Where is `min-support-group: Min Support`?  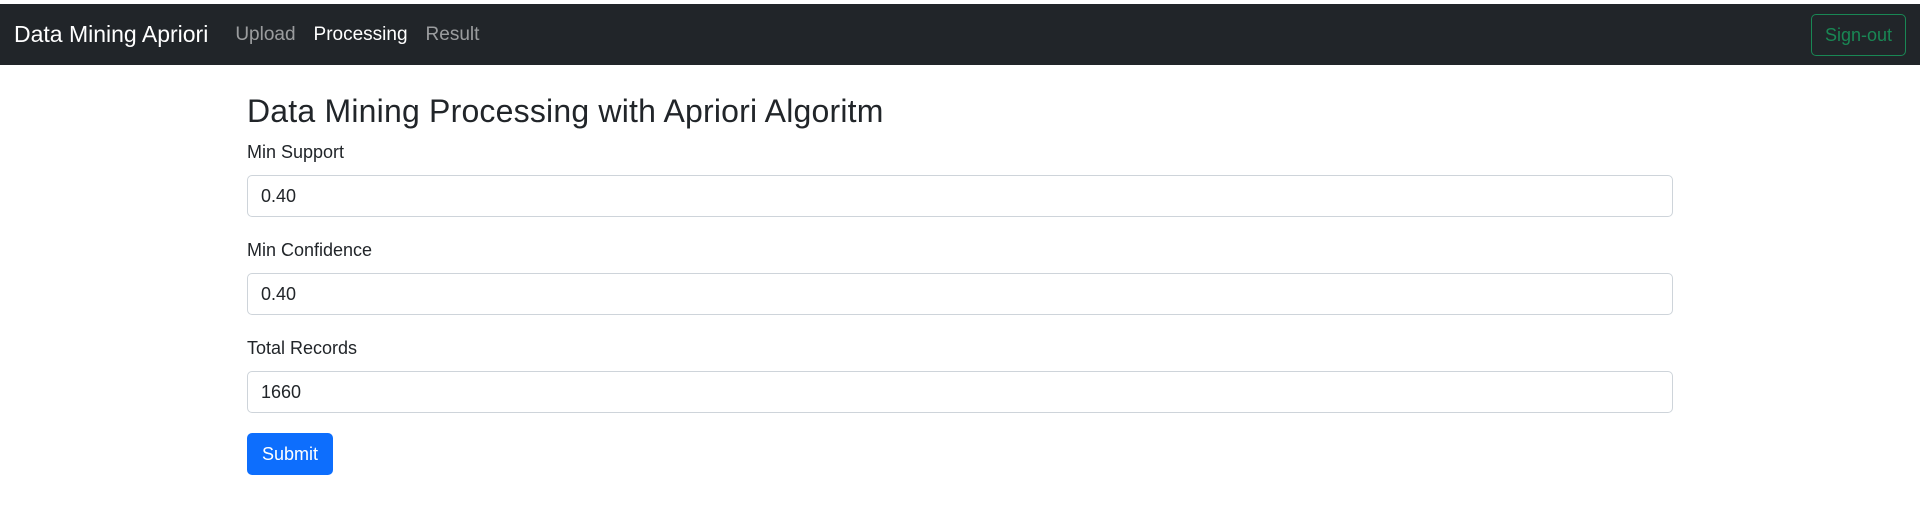 min-support-group: Min Support is located at coordinates (960, 178).